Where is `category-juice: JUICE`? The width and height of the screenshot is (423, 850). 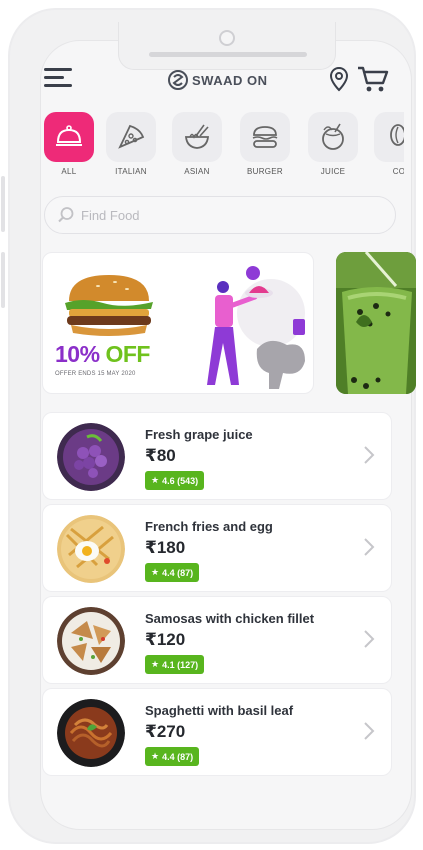
category-juice: JUICE is located at coordinates (333, 147).